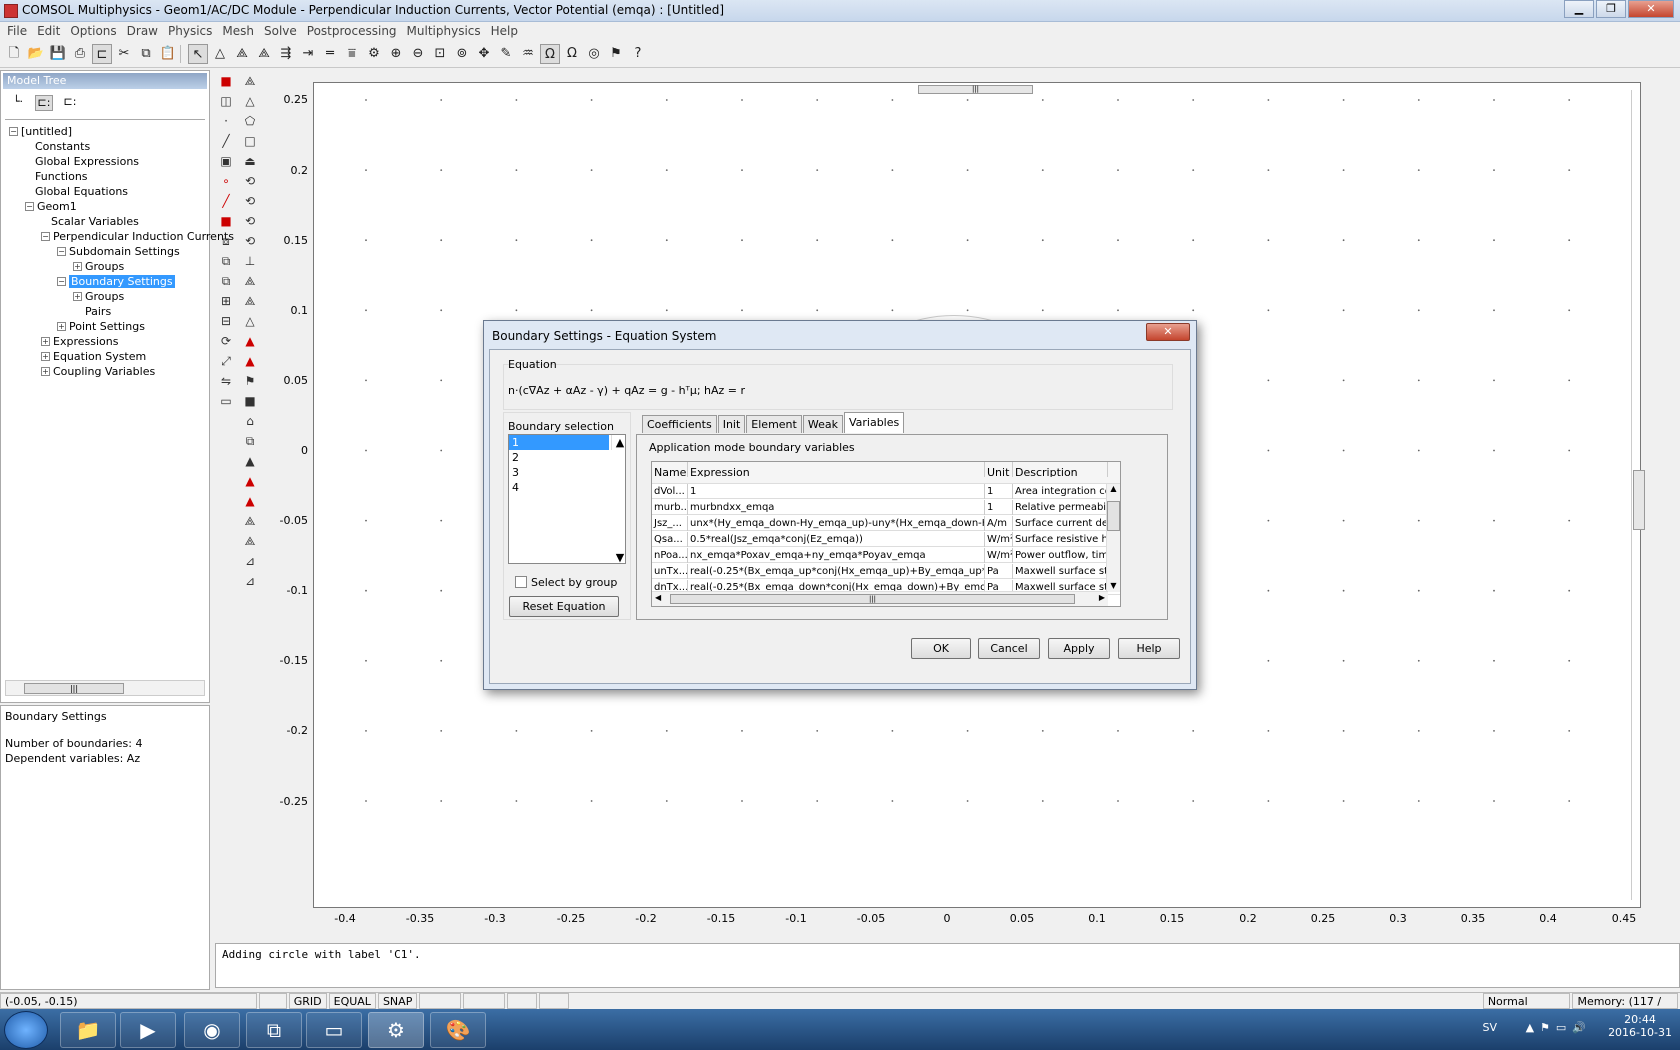 Image resolution: width=1680 pixels, height=1050 pixels. What do you see at coordinates (250, 441) in the screenshot?
I see `group-icon: ⧉` at bounding box center [250, 441].